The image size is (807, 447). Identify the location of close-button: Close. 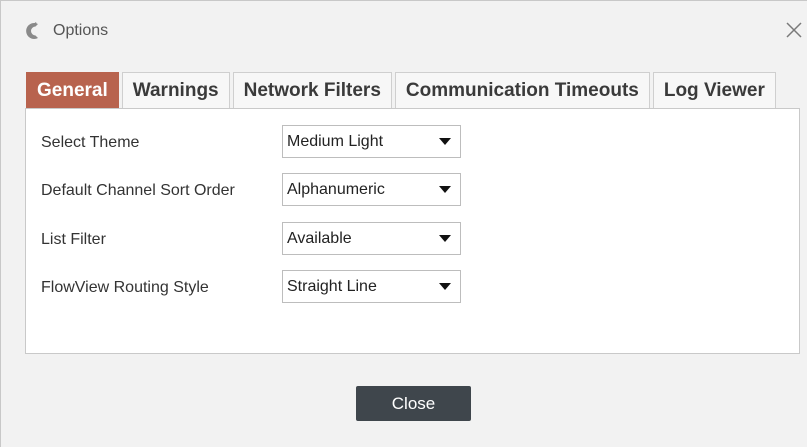
(413, 403).